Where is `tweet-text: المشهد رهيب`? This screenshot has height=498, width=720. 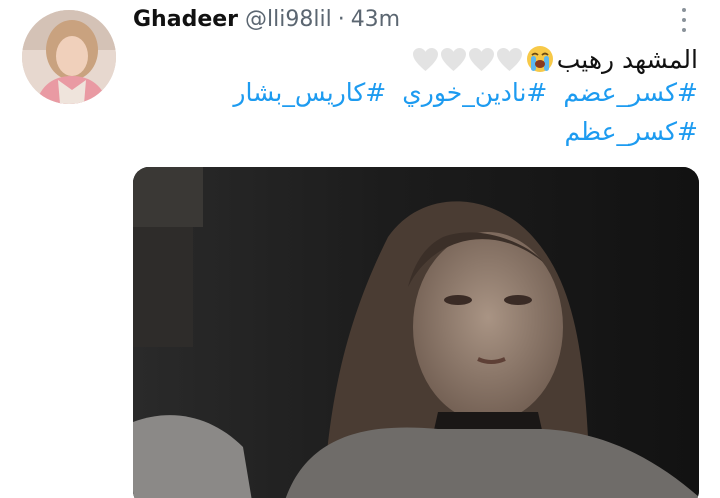 tweet-text: المشهد رهيب is located at coordinates (555, 59).